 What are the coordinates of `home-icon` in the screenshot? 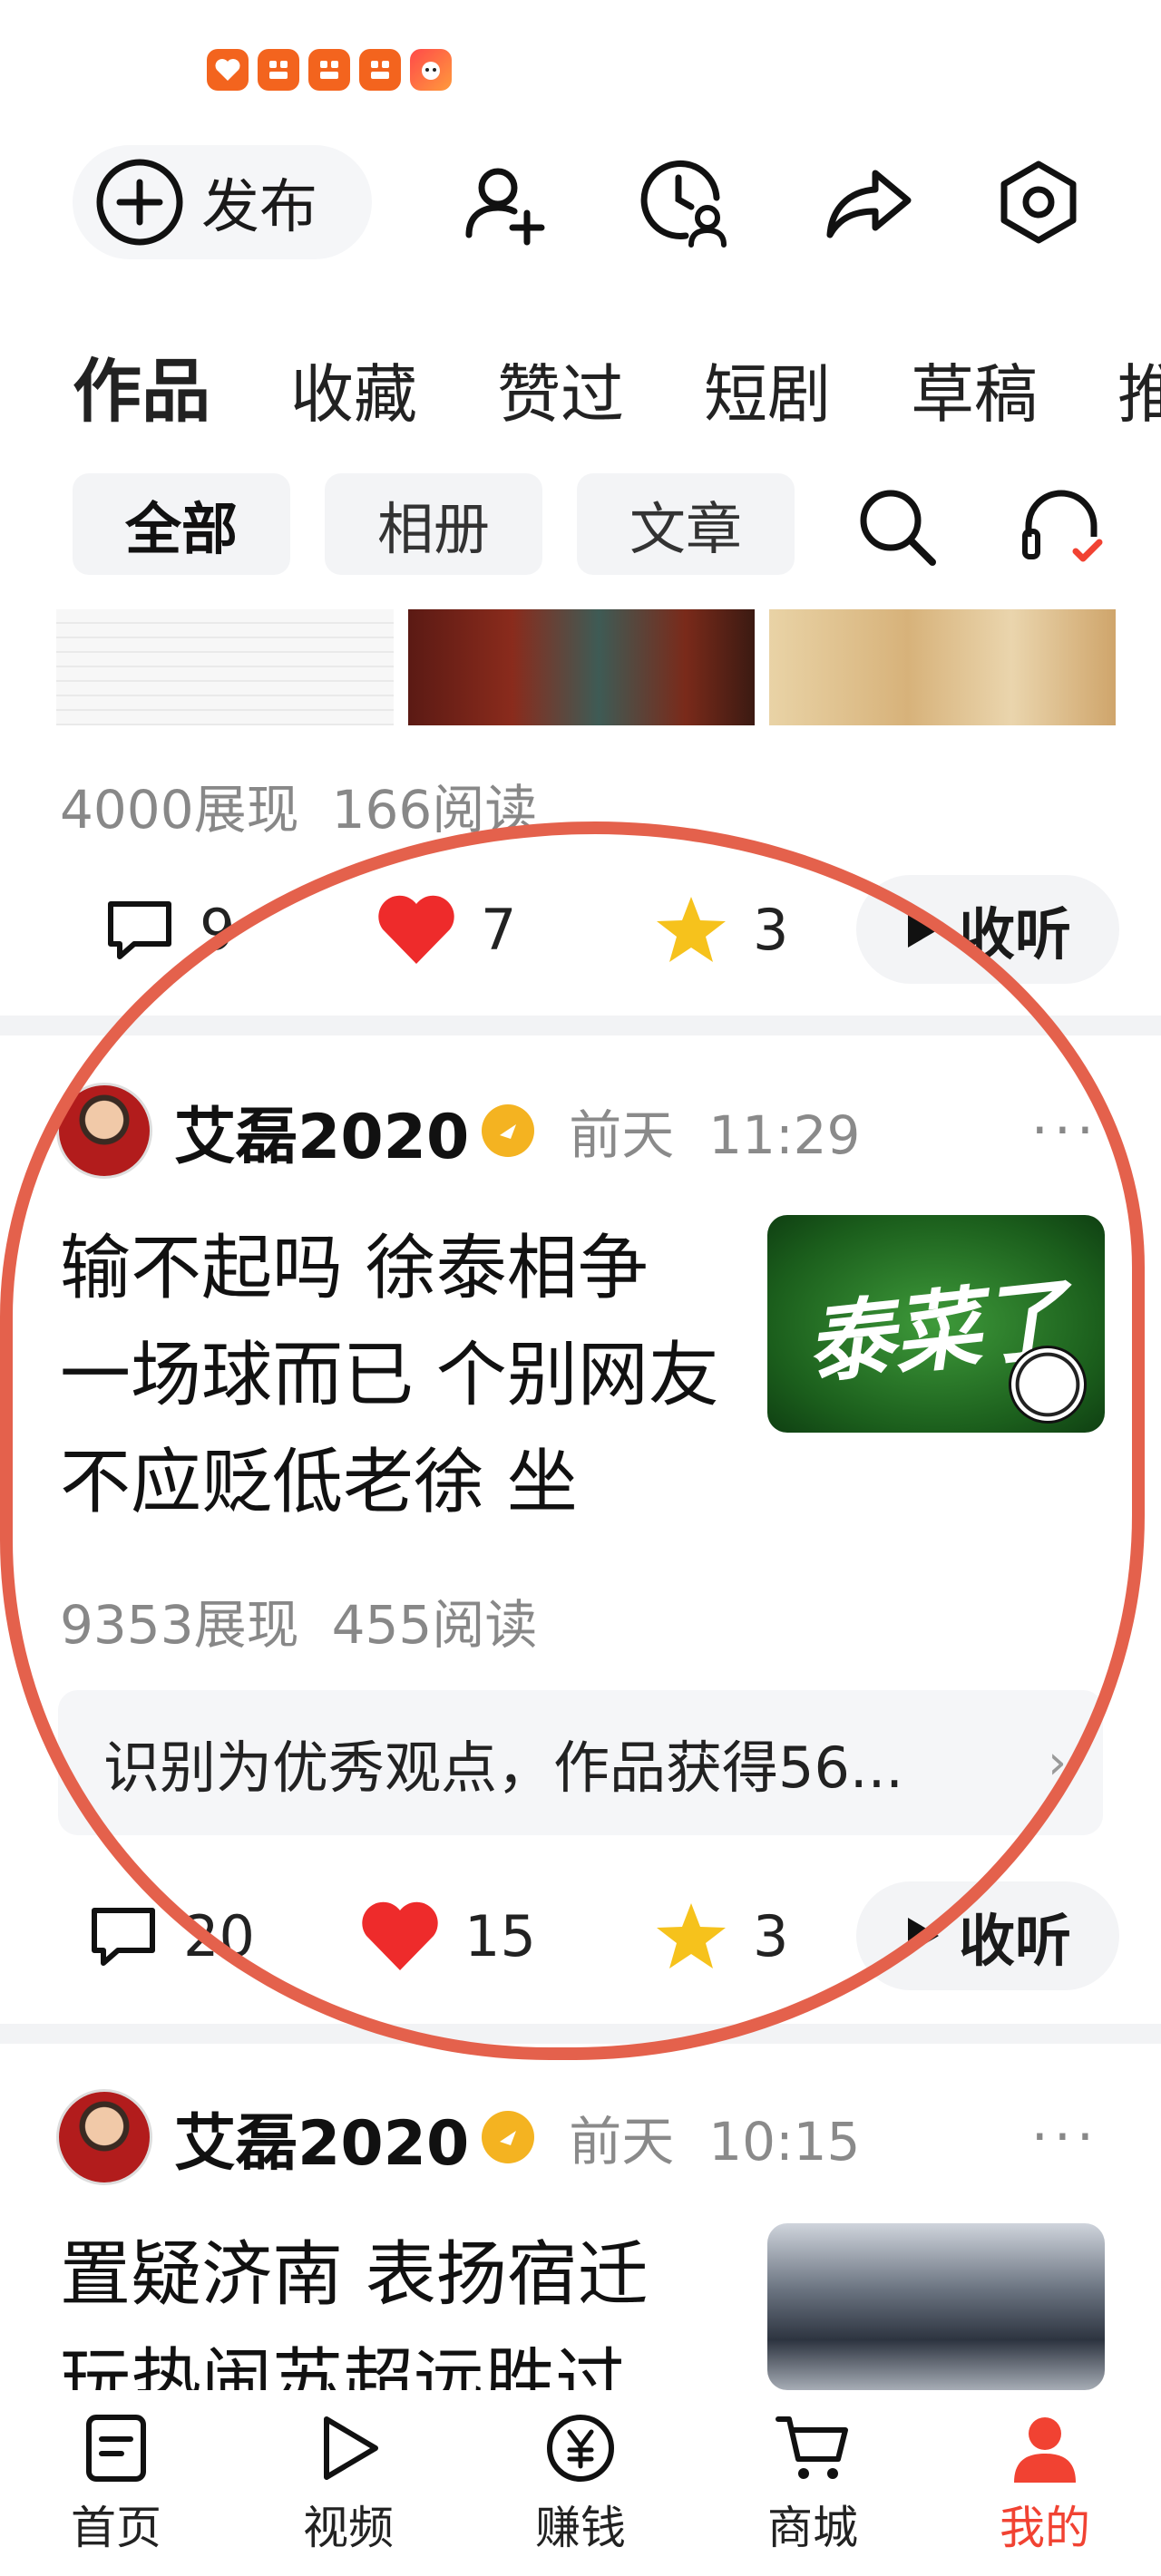 It's located at (116, 2448).